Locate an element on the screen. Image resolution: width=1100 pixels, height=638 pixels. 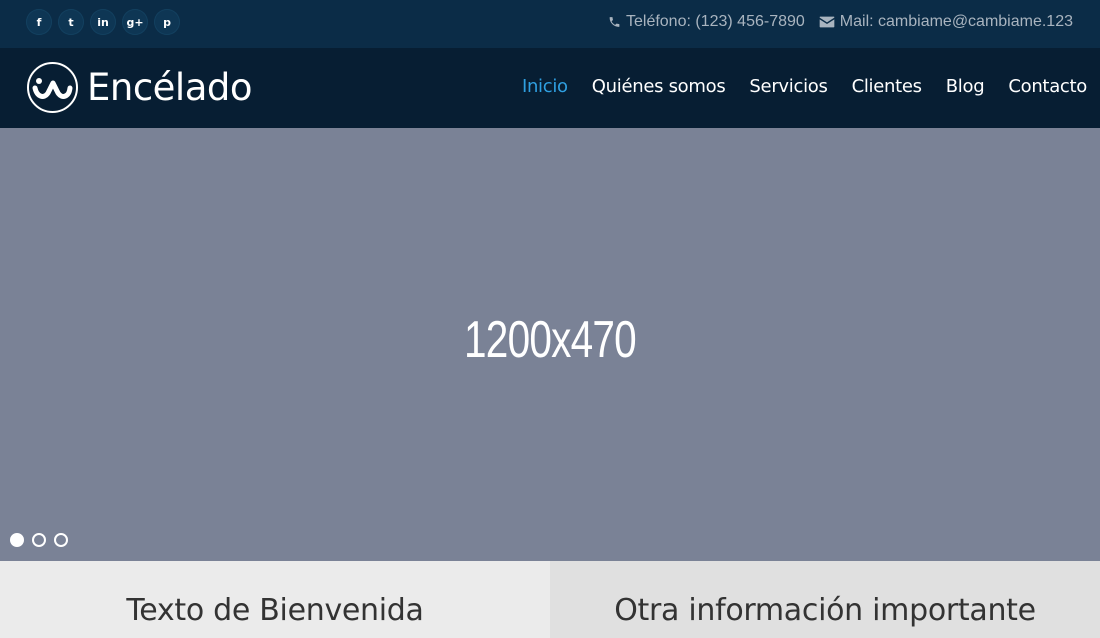
mail-info: Mail: cambiame@cambiame.123 is located at coordinates (946, 22).